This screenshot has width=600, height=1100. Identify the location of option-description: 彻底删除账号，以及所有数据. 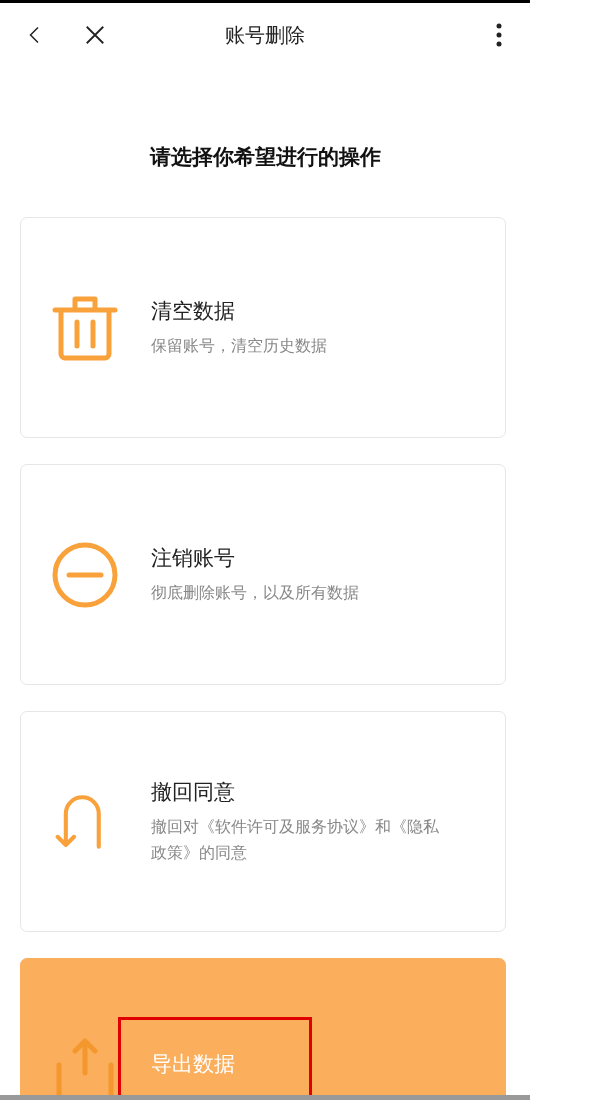
(255, 592).